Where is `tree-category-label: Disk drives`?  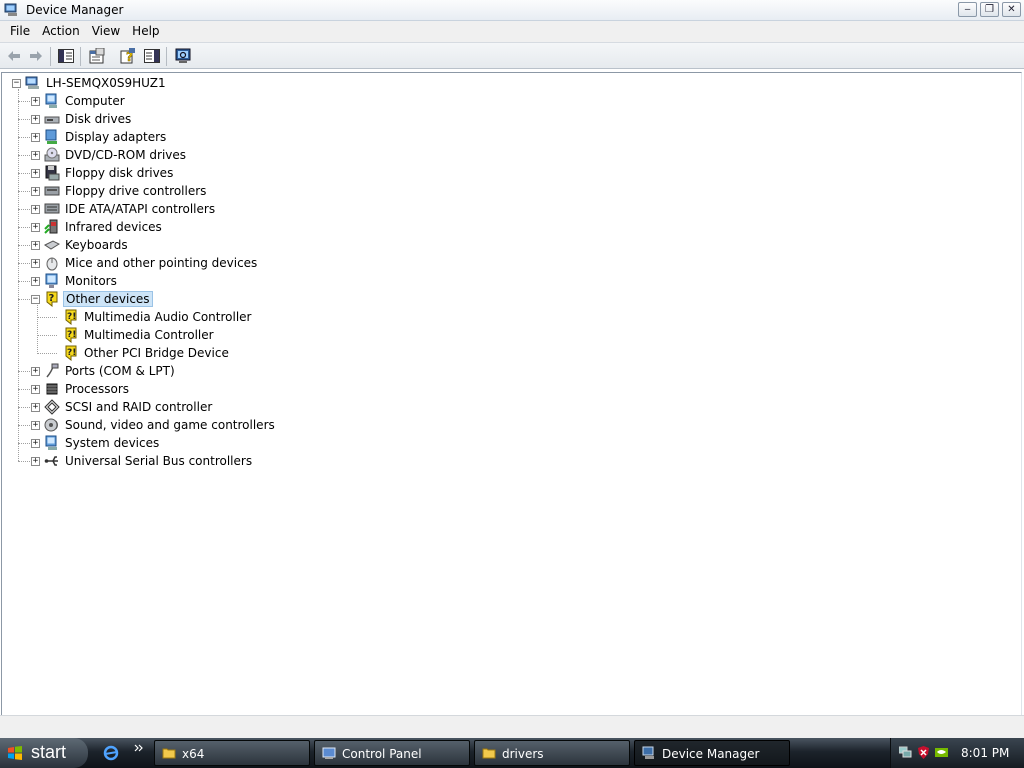 tree-category-label: Disk drives is located at coordinates (98, 119).